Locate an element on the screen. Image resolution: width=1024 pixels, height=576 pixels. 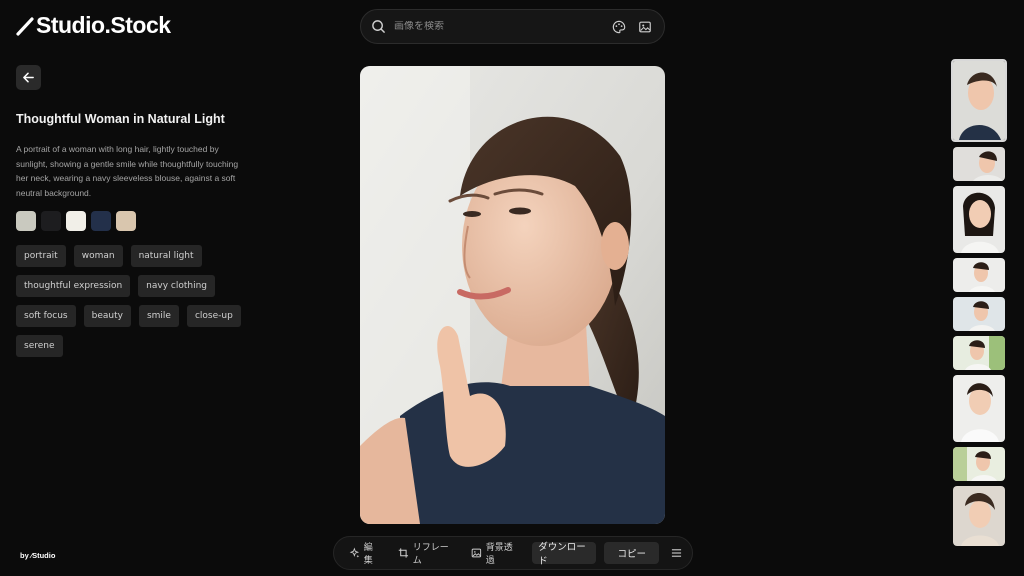
tag-chip: thoughtful expression is located at coordinates (73, 286).